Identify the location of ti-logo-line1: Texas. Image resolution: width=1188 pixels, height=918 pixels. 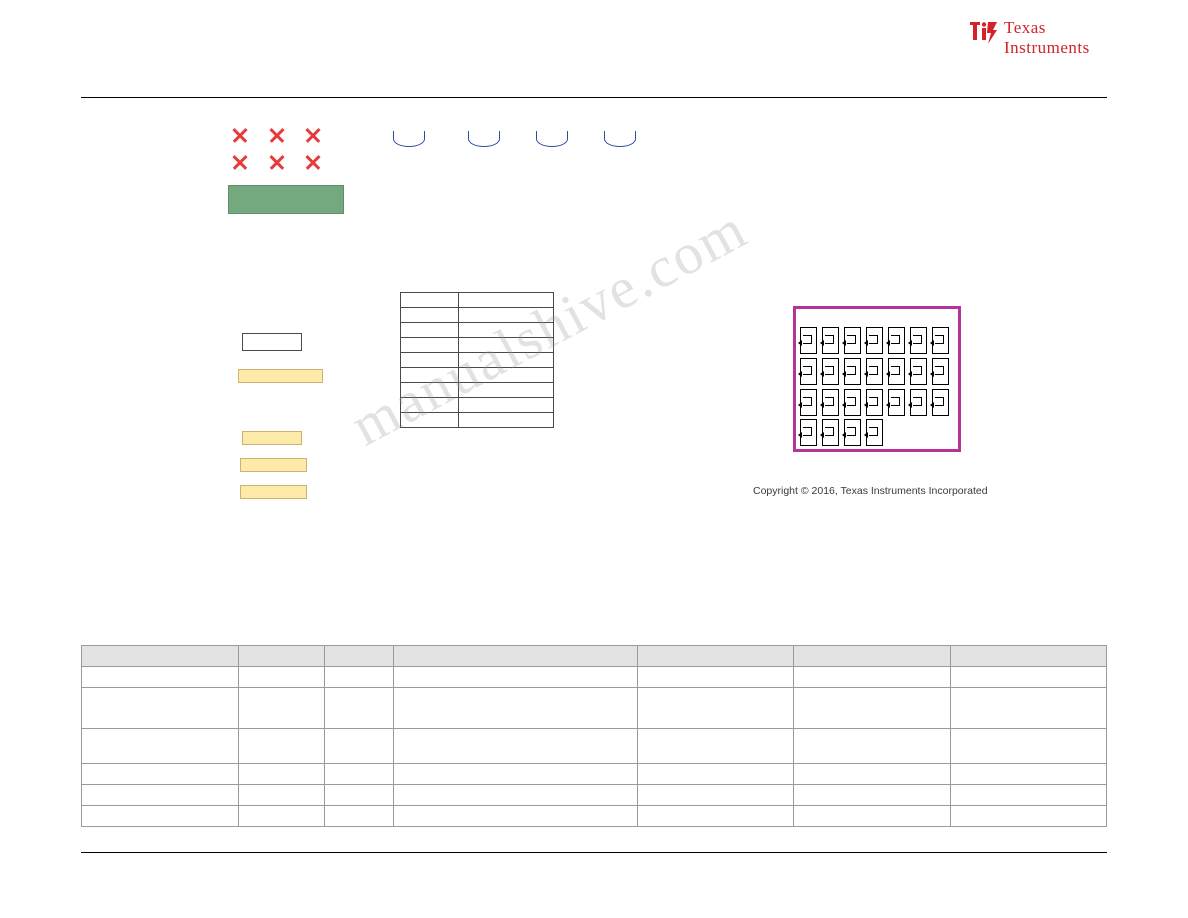
(1025, 27).